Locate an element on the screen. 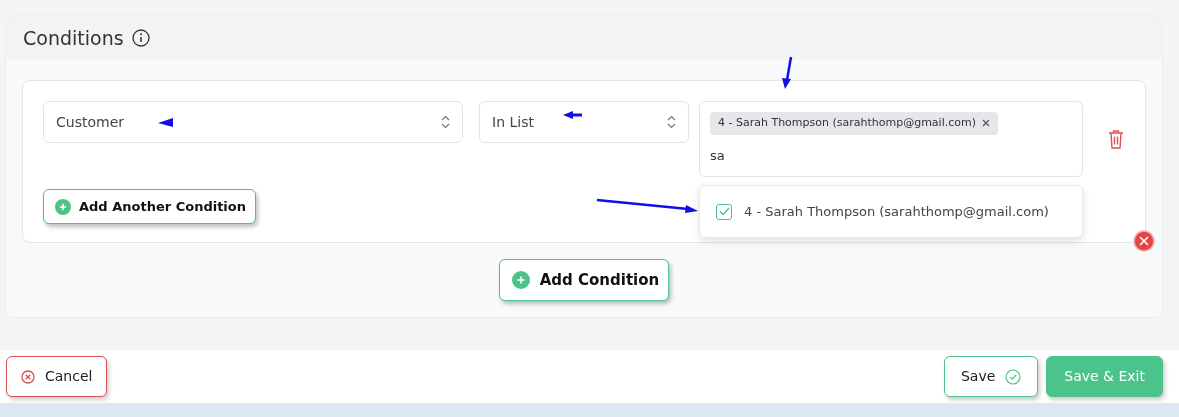  section-title: Conditions is located at coordinates (73, 38).